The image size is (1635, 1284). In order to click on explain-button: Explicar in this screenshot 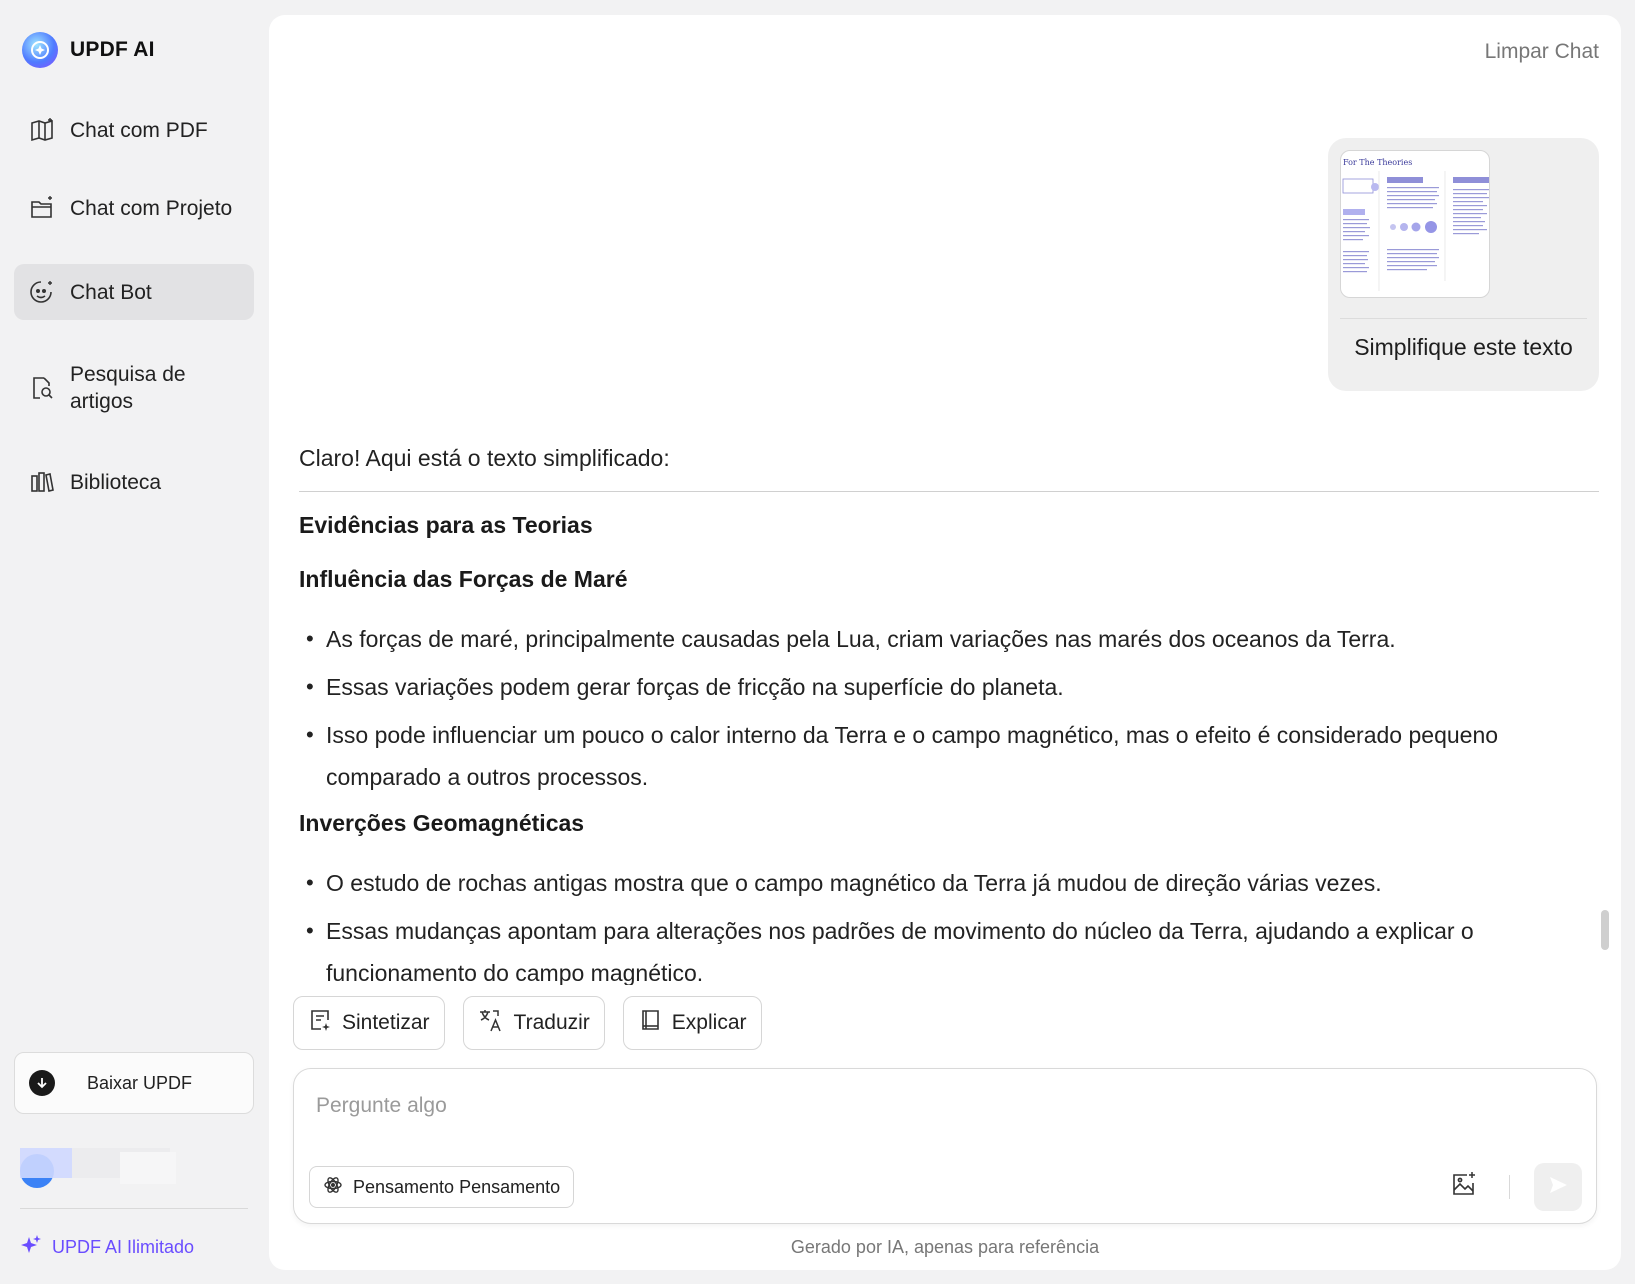, I will do `click(692, 1023)`.